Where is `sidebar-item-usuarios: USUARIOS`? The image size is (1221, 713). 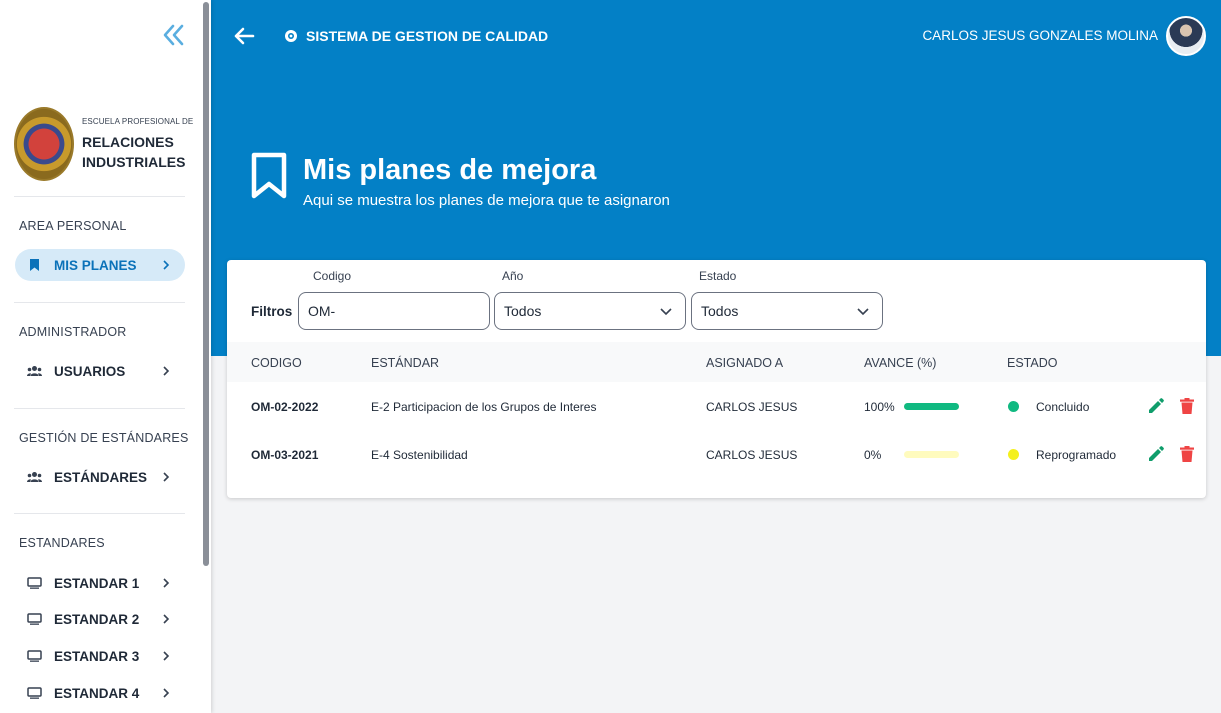 sidebar-item-usuarios: USUARIOS is located at coordinates (100, 371).